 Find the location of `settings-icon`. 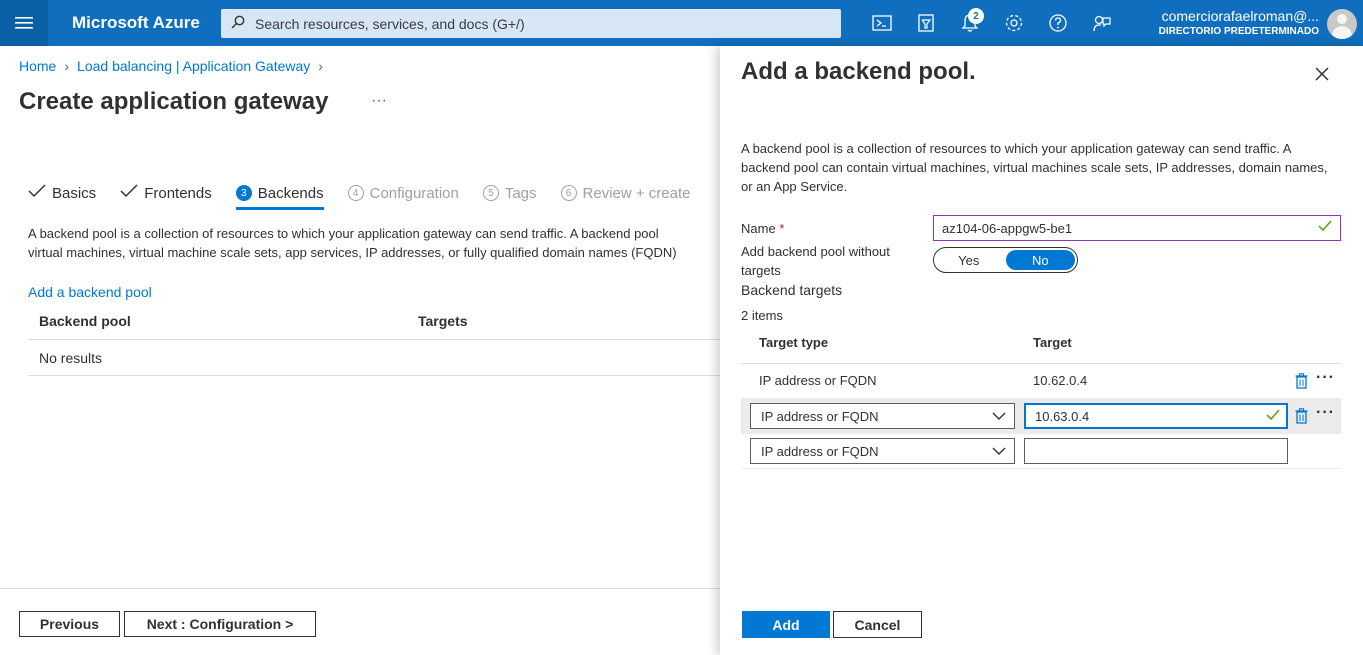

settings-icon is located at coordinates (1014, 23).